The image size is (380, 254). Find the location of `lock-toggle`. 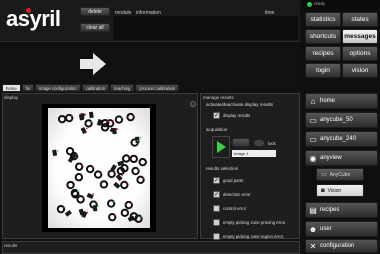

lock-toggle is located at coordinates (259, 143).